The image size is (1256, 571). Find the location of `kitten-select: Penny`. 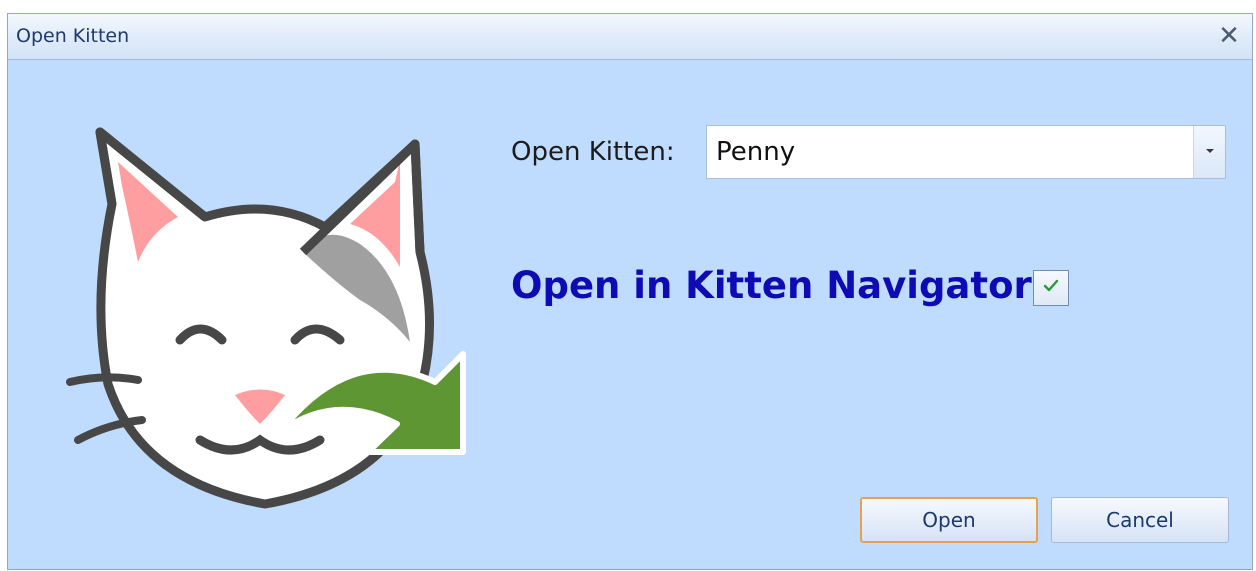

kitten-select: Penny is located at coordinates (966, 152).